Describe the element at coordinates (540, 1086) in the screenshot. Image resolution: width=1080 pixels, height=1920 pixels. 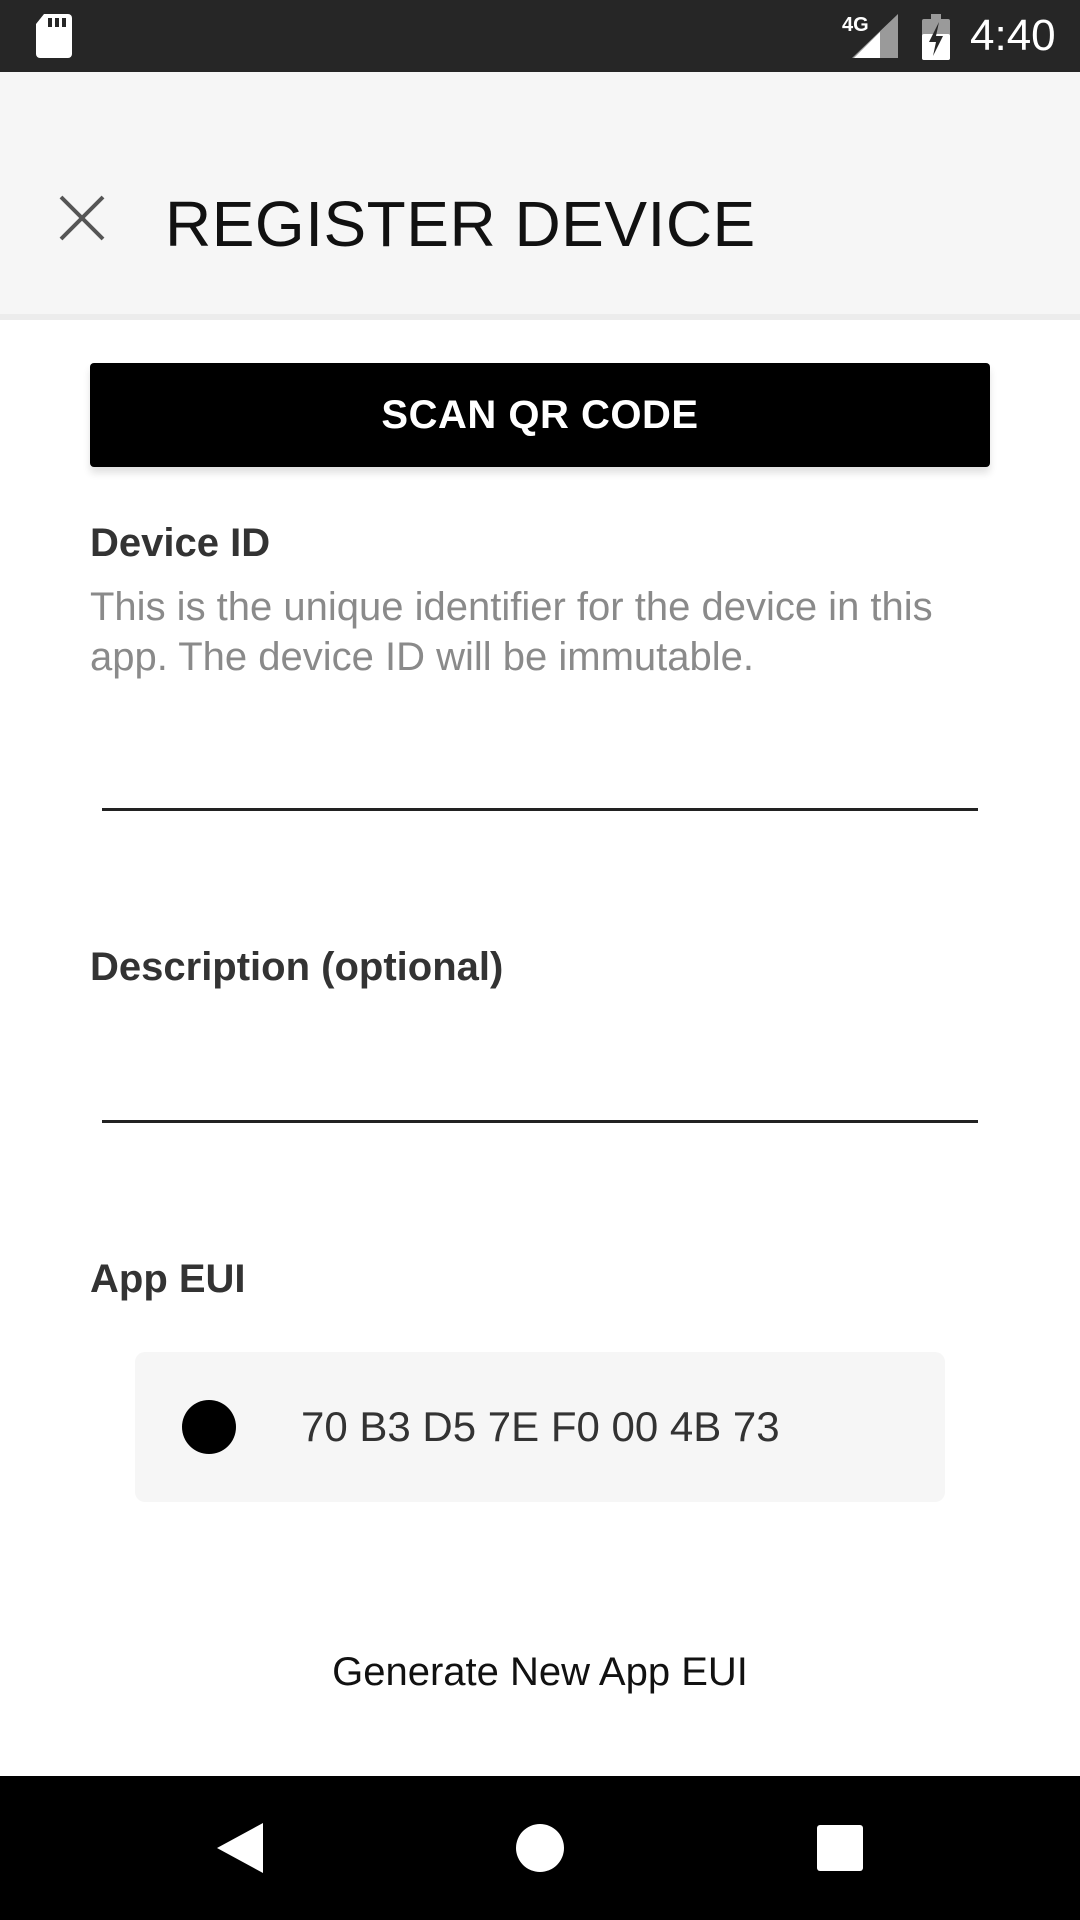
I see `description-input` at that location.